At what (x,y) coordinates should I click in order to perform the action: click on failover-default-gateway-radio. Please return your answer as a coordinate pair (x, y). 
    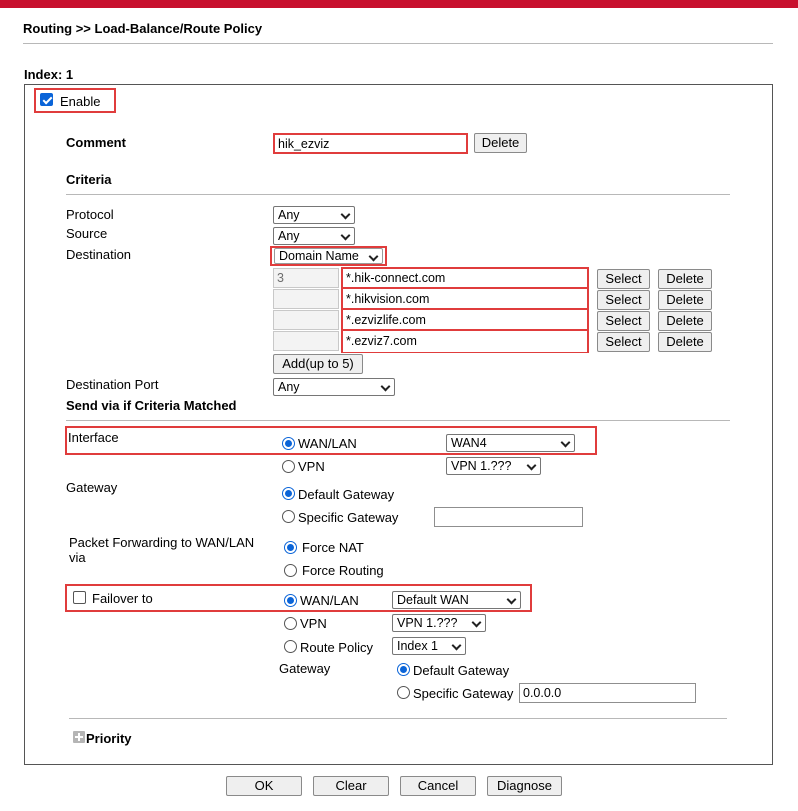
    Looking at the image, I should click on (403, 669).